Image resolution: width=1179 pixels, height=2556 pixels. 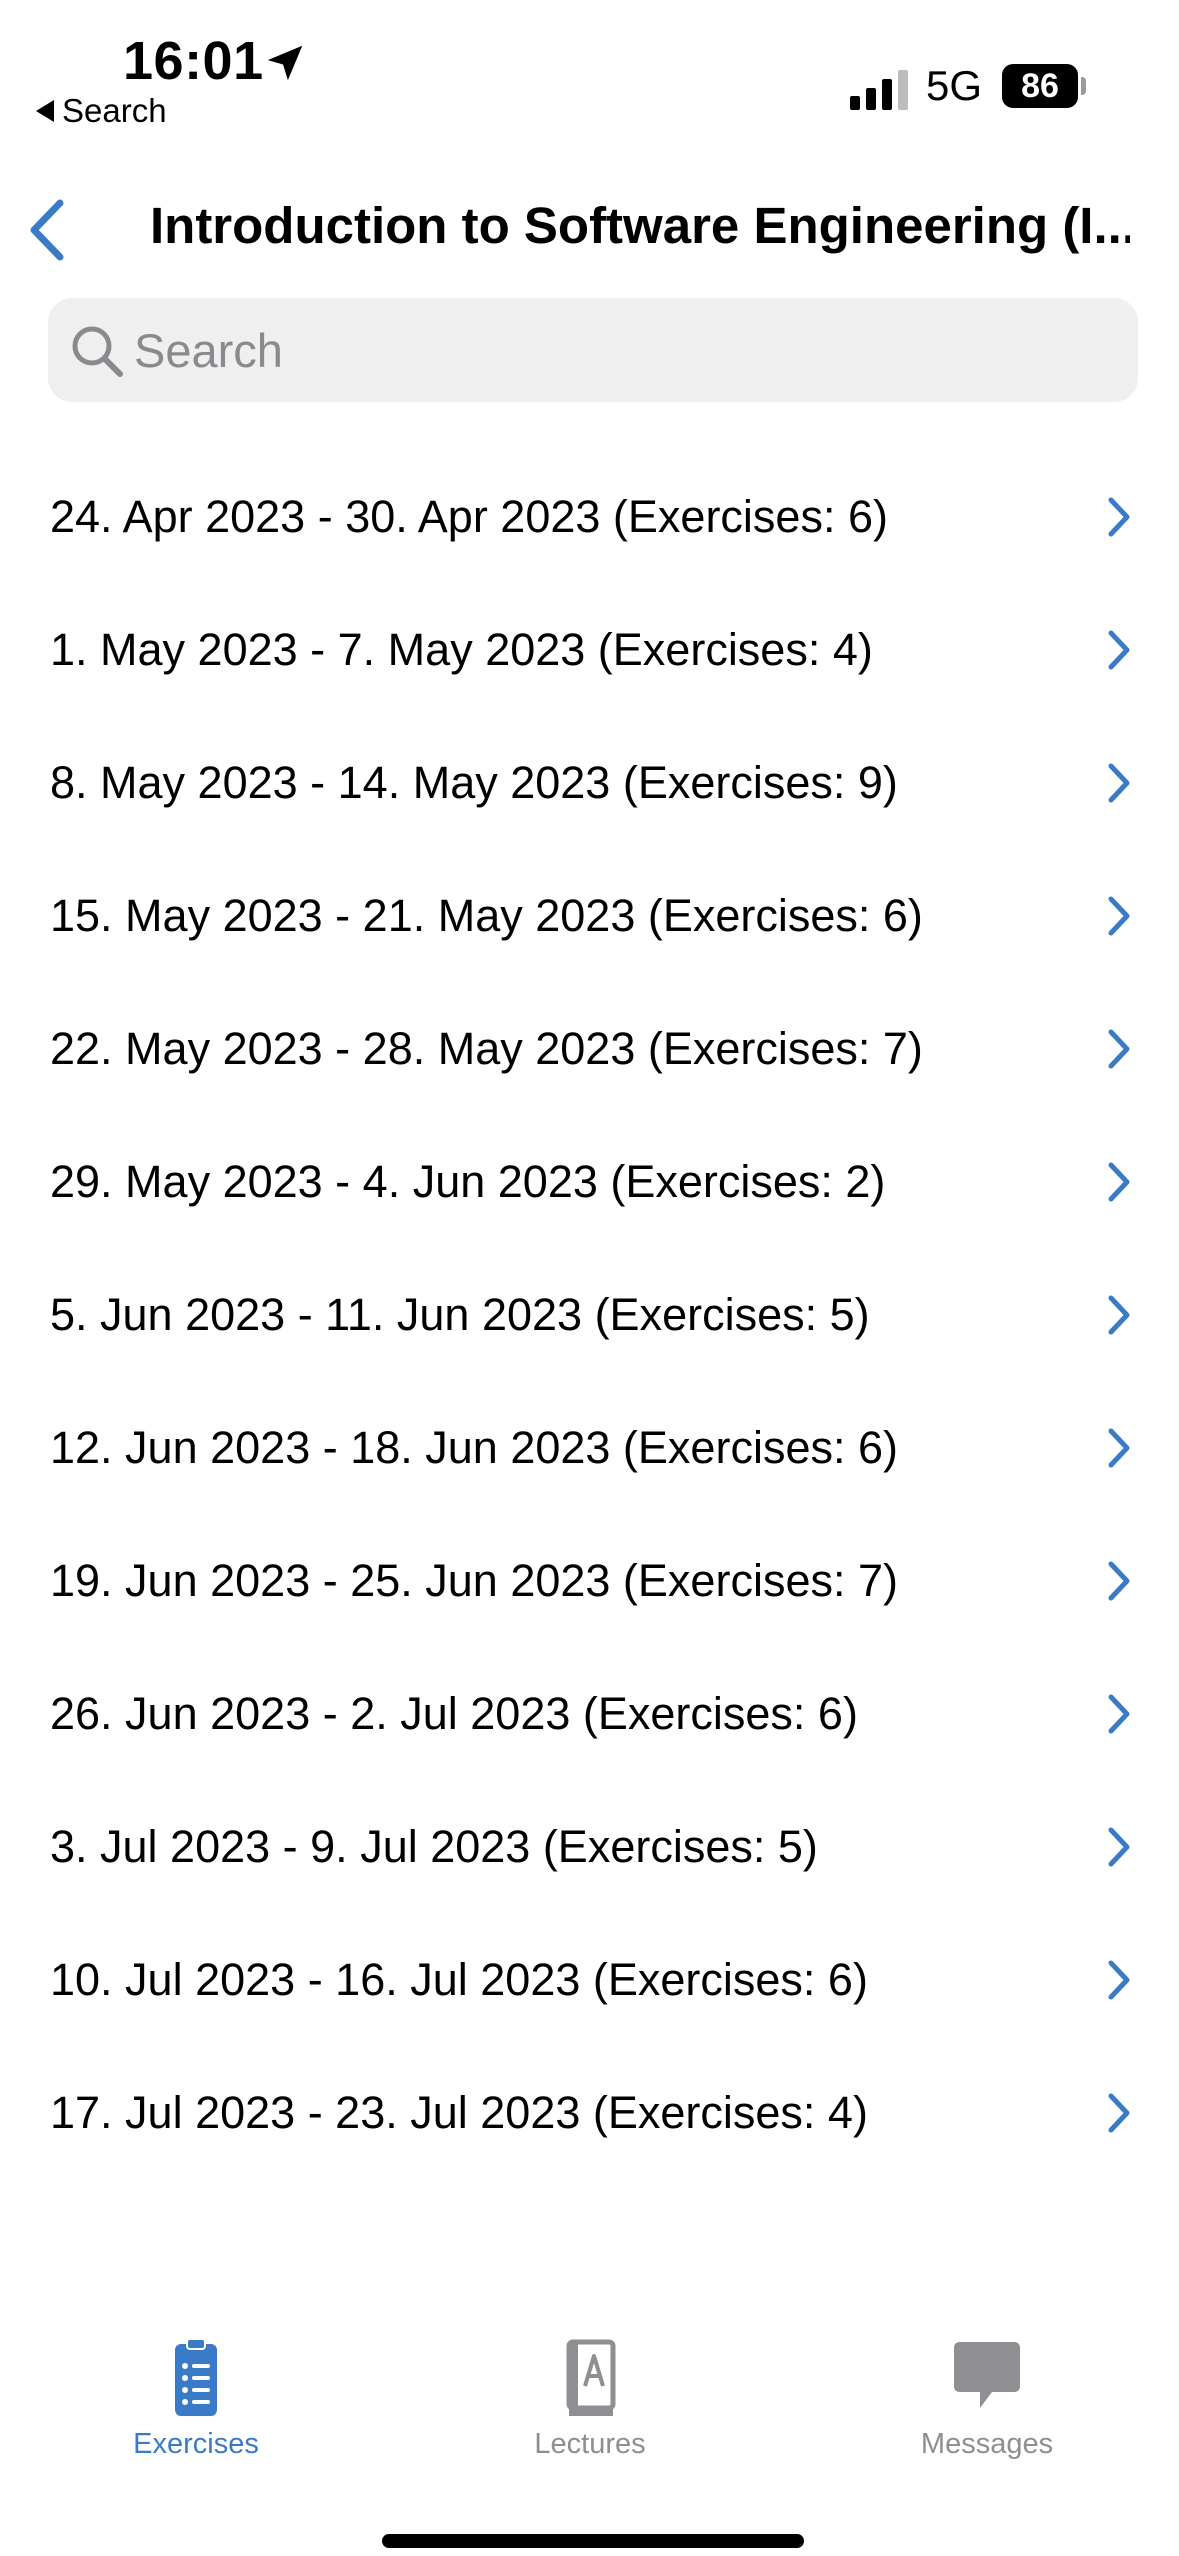 I want to click on week-row: 29. May 2023 - 4. Jun 2023 (Exercises, so click(x=589, y=1181).